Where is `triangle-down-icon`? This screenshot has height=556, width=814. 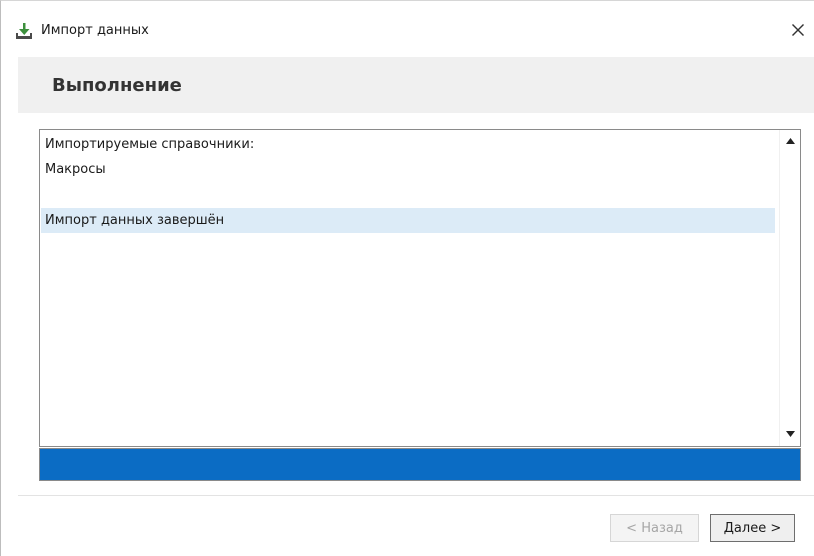
triangle-down-icon is located at coordinates (790, 434).